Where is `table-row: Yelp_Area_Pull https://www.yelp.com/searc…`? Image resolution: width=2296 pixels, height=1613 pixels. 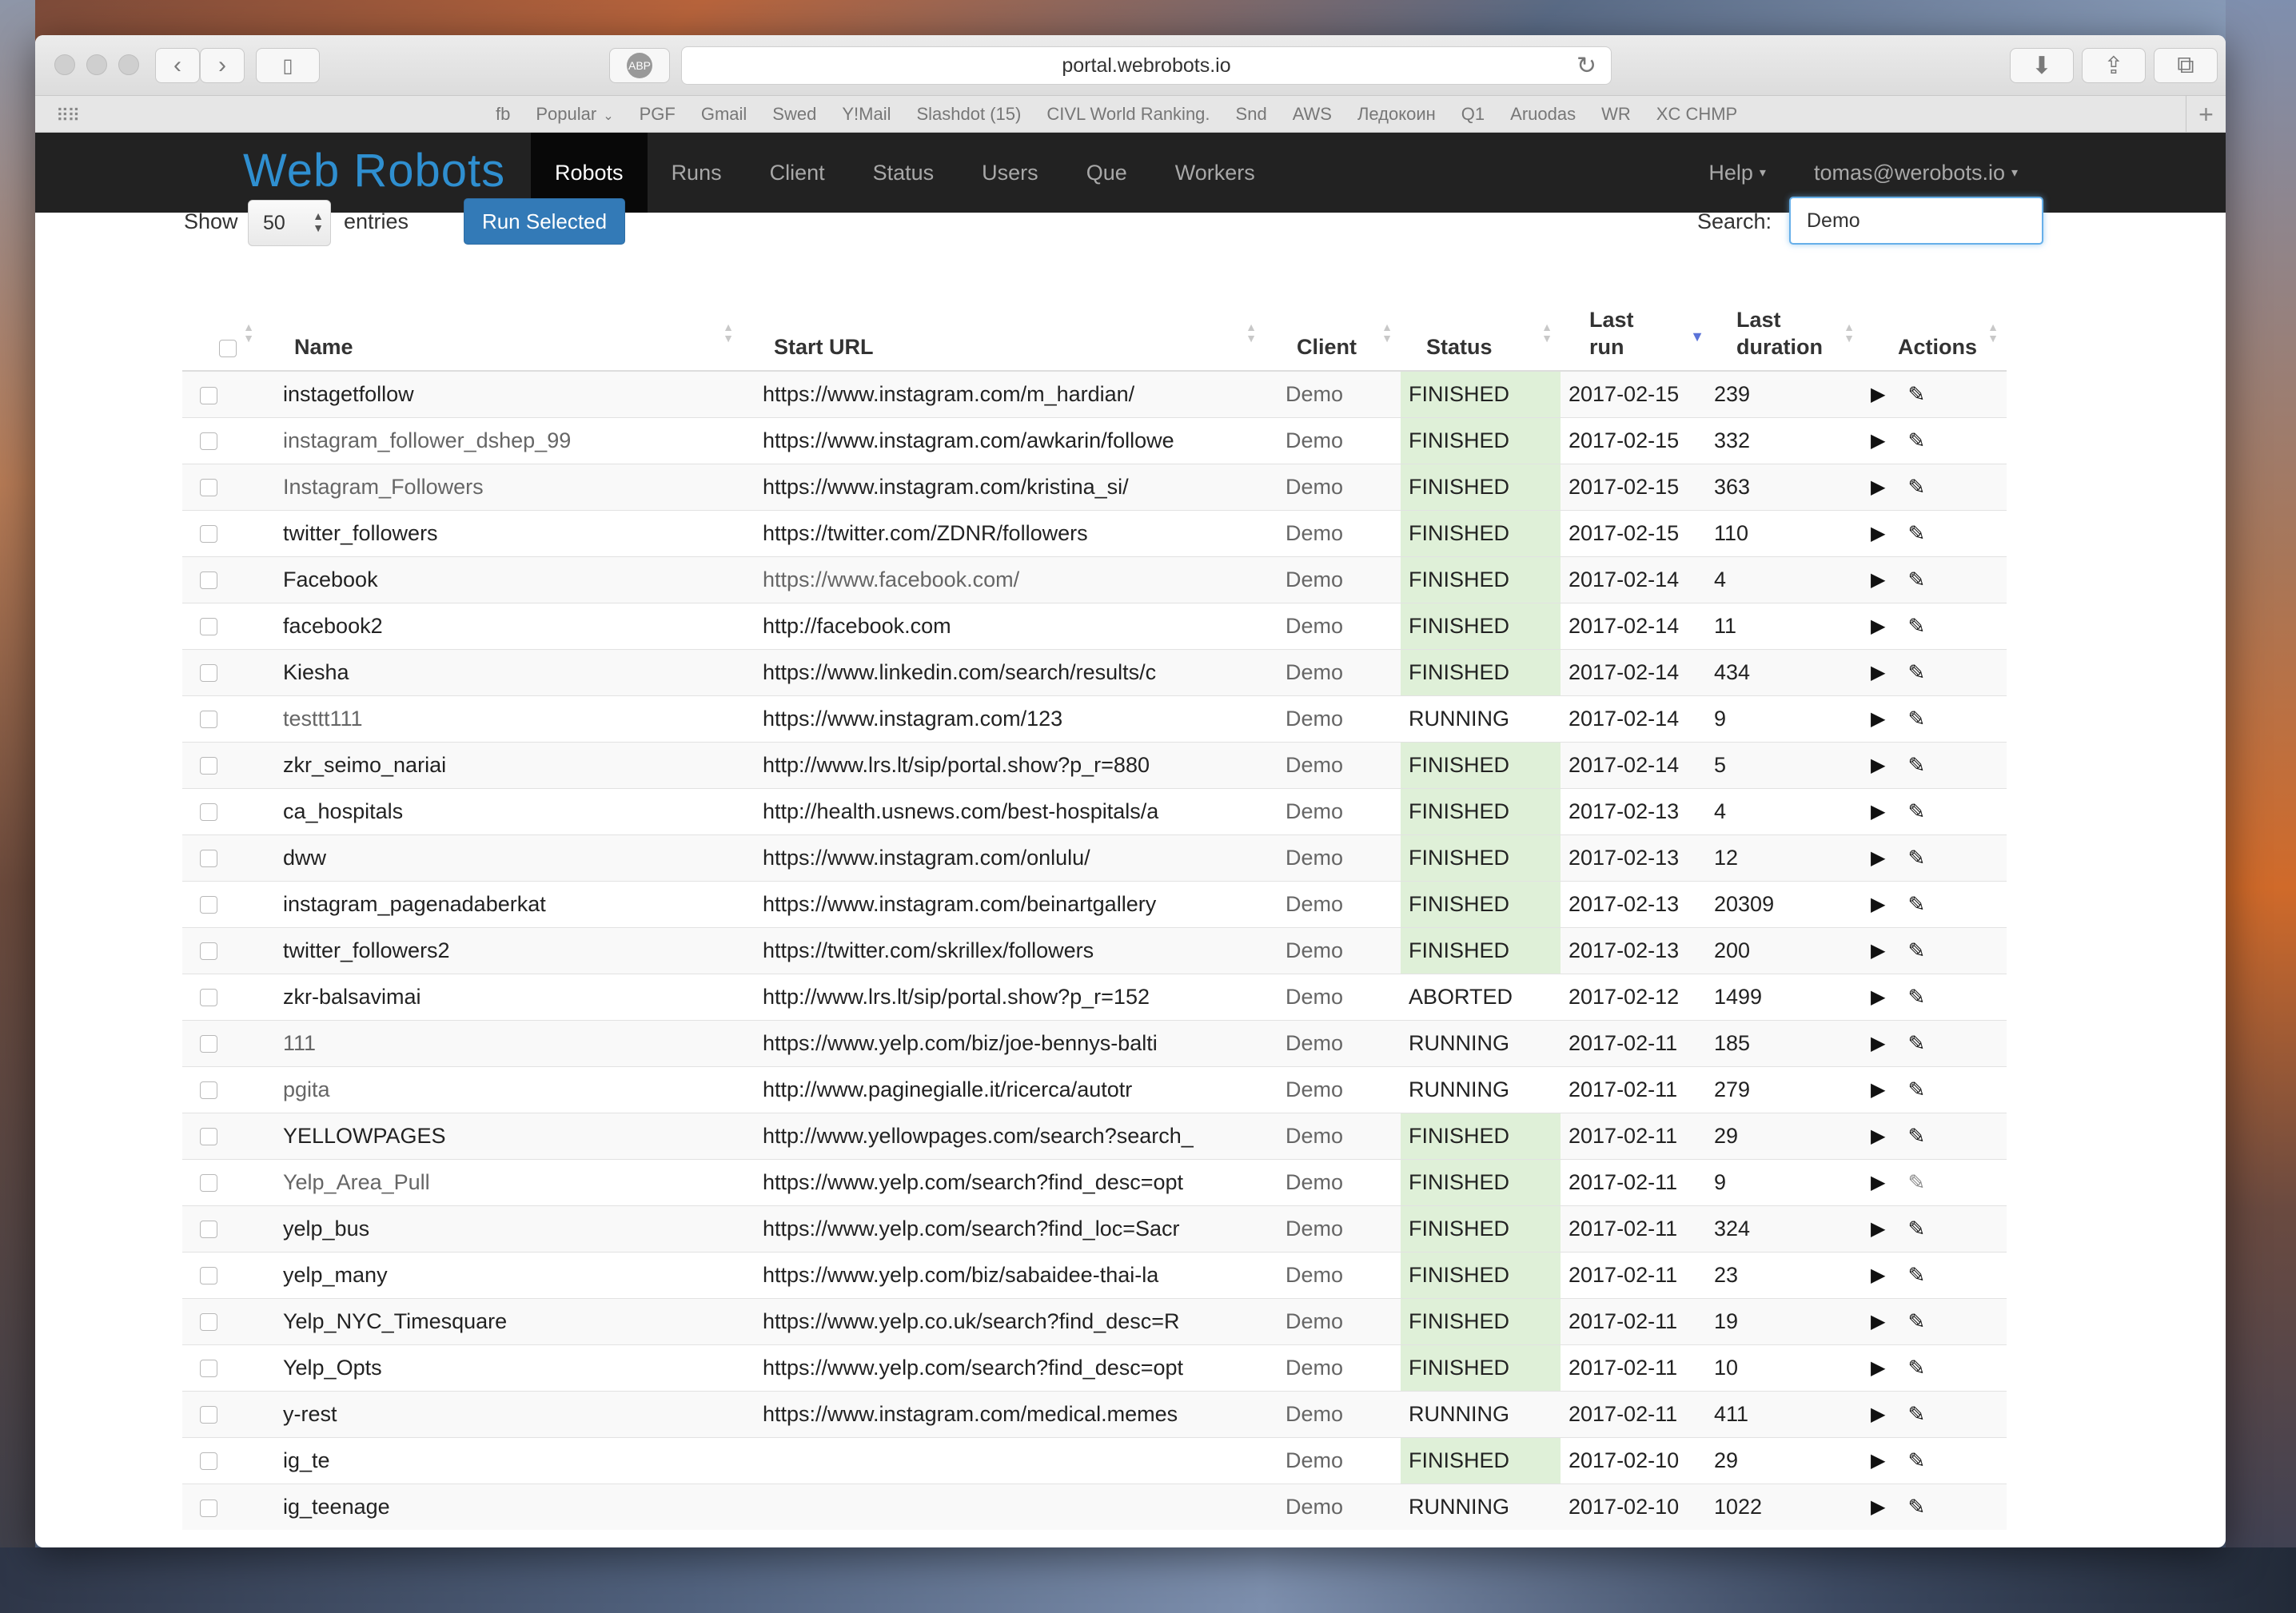 table-row: Yelp_Area_Pull https://www.yelp.com/searc… is located at coordinates (1094, 1181).